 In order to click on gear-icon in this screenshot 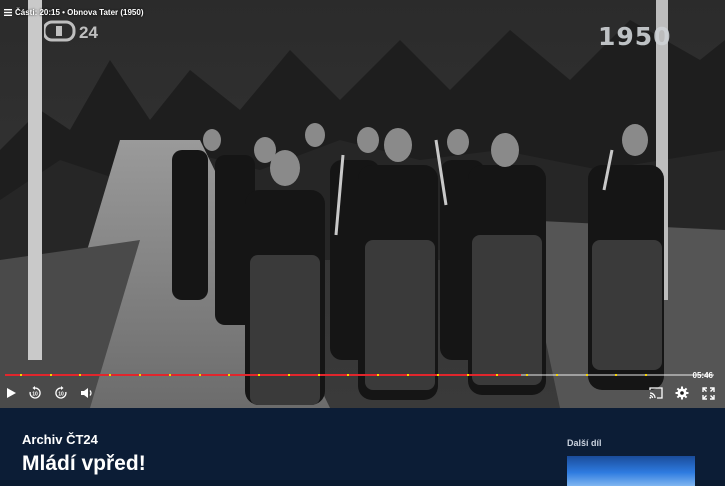, I will do `click(682, 393)`.